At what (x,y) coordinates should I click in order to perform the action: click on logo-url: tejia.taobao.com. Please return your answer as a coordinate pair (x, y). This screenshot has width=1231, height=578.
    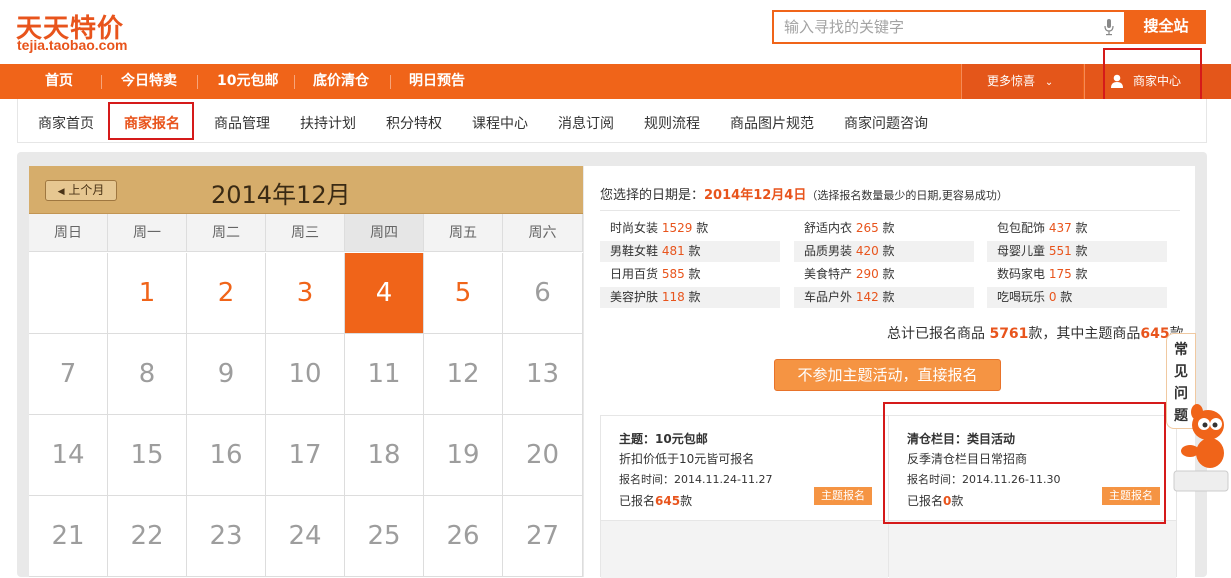
    Looking at the image, I should click on (72, 45).